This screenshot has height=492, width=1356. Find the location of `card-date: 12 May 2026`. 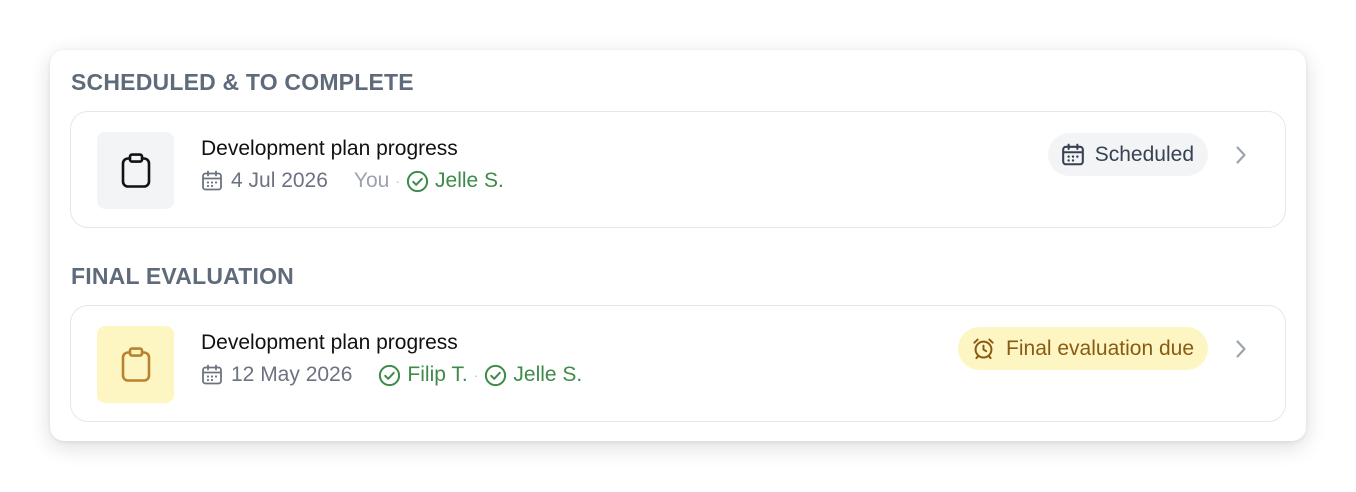

card-date: 12 May 2026 is located at coordinates (292, 374).